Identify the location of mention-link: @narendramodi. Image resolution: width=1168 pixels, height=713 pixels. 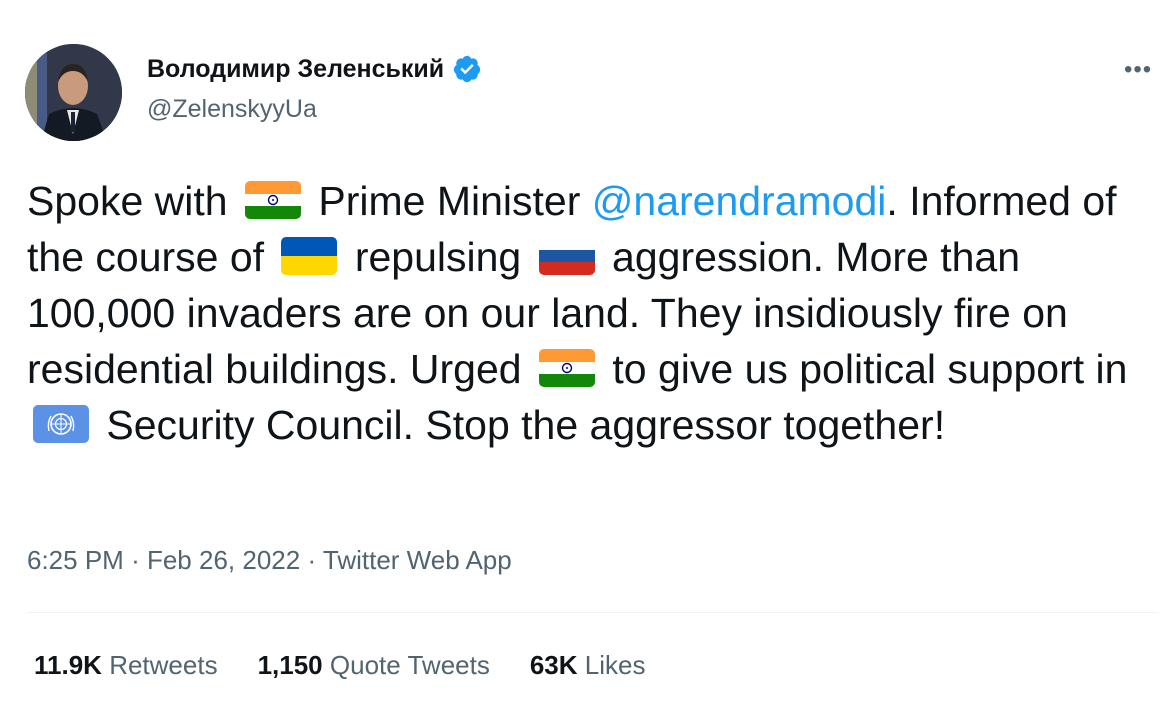
(739, 201).